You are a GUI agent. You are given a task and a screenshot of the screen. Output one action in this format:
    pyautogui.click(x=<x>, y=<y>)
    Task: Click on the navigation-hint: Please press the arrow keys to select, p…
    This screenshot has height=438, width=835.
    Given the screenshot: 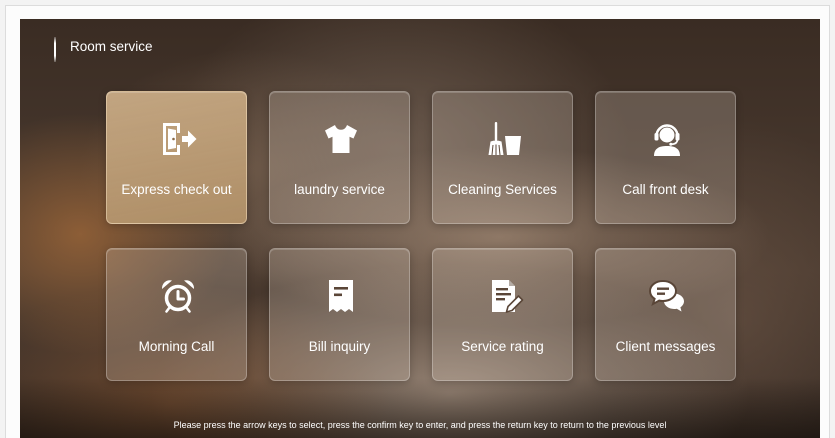 What is the action you would take?
    pyautogui.click(x=420, y=425)
    